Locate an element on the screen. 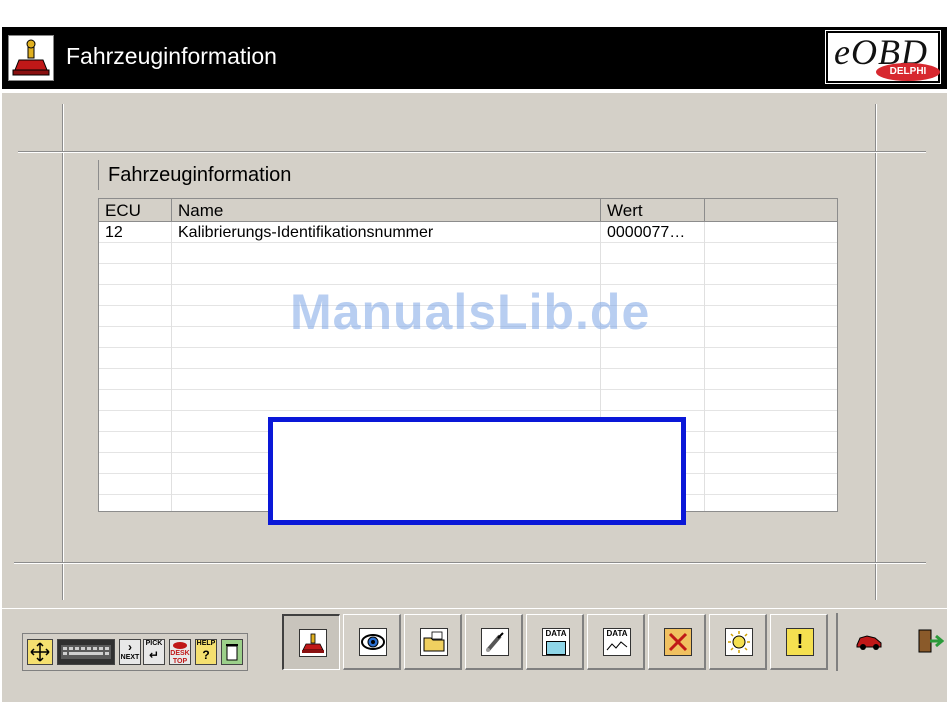 This screenshot has height=725, width=950. help-label: HELP is located at coordinates (206, 643).